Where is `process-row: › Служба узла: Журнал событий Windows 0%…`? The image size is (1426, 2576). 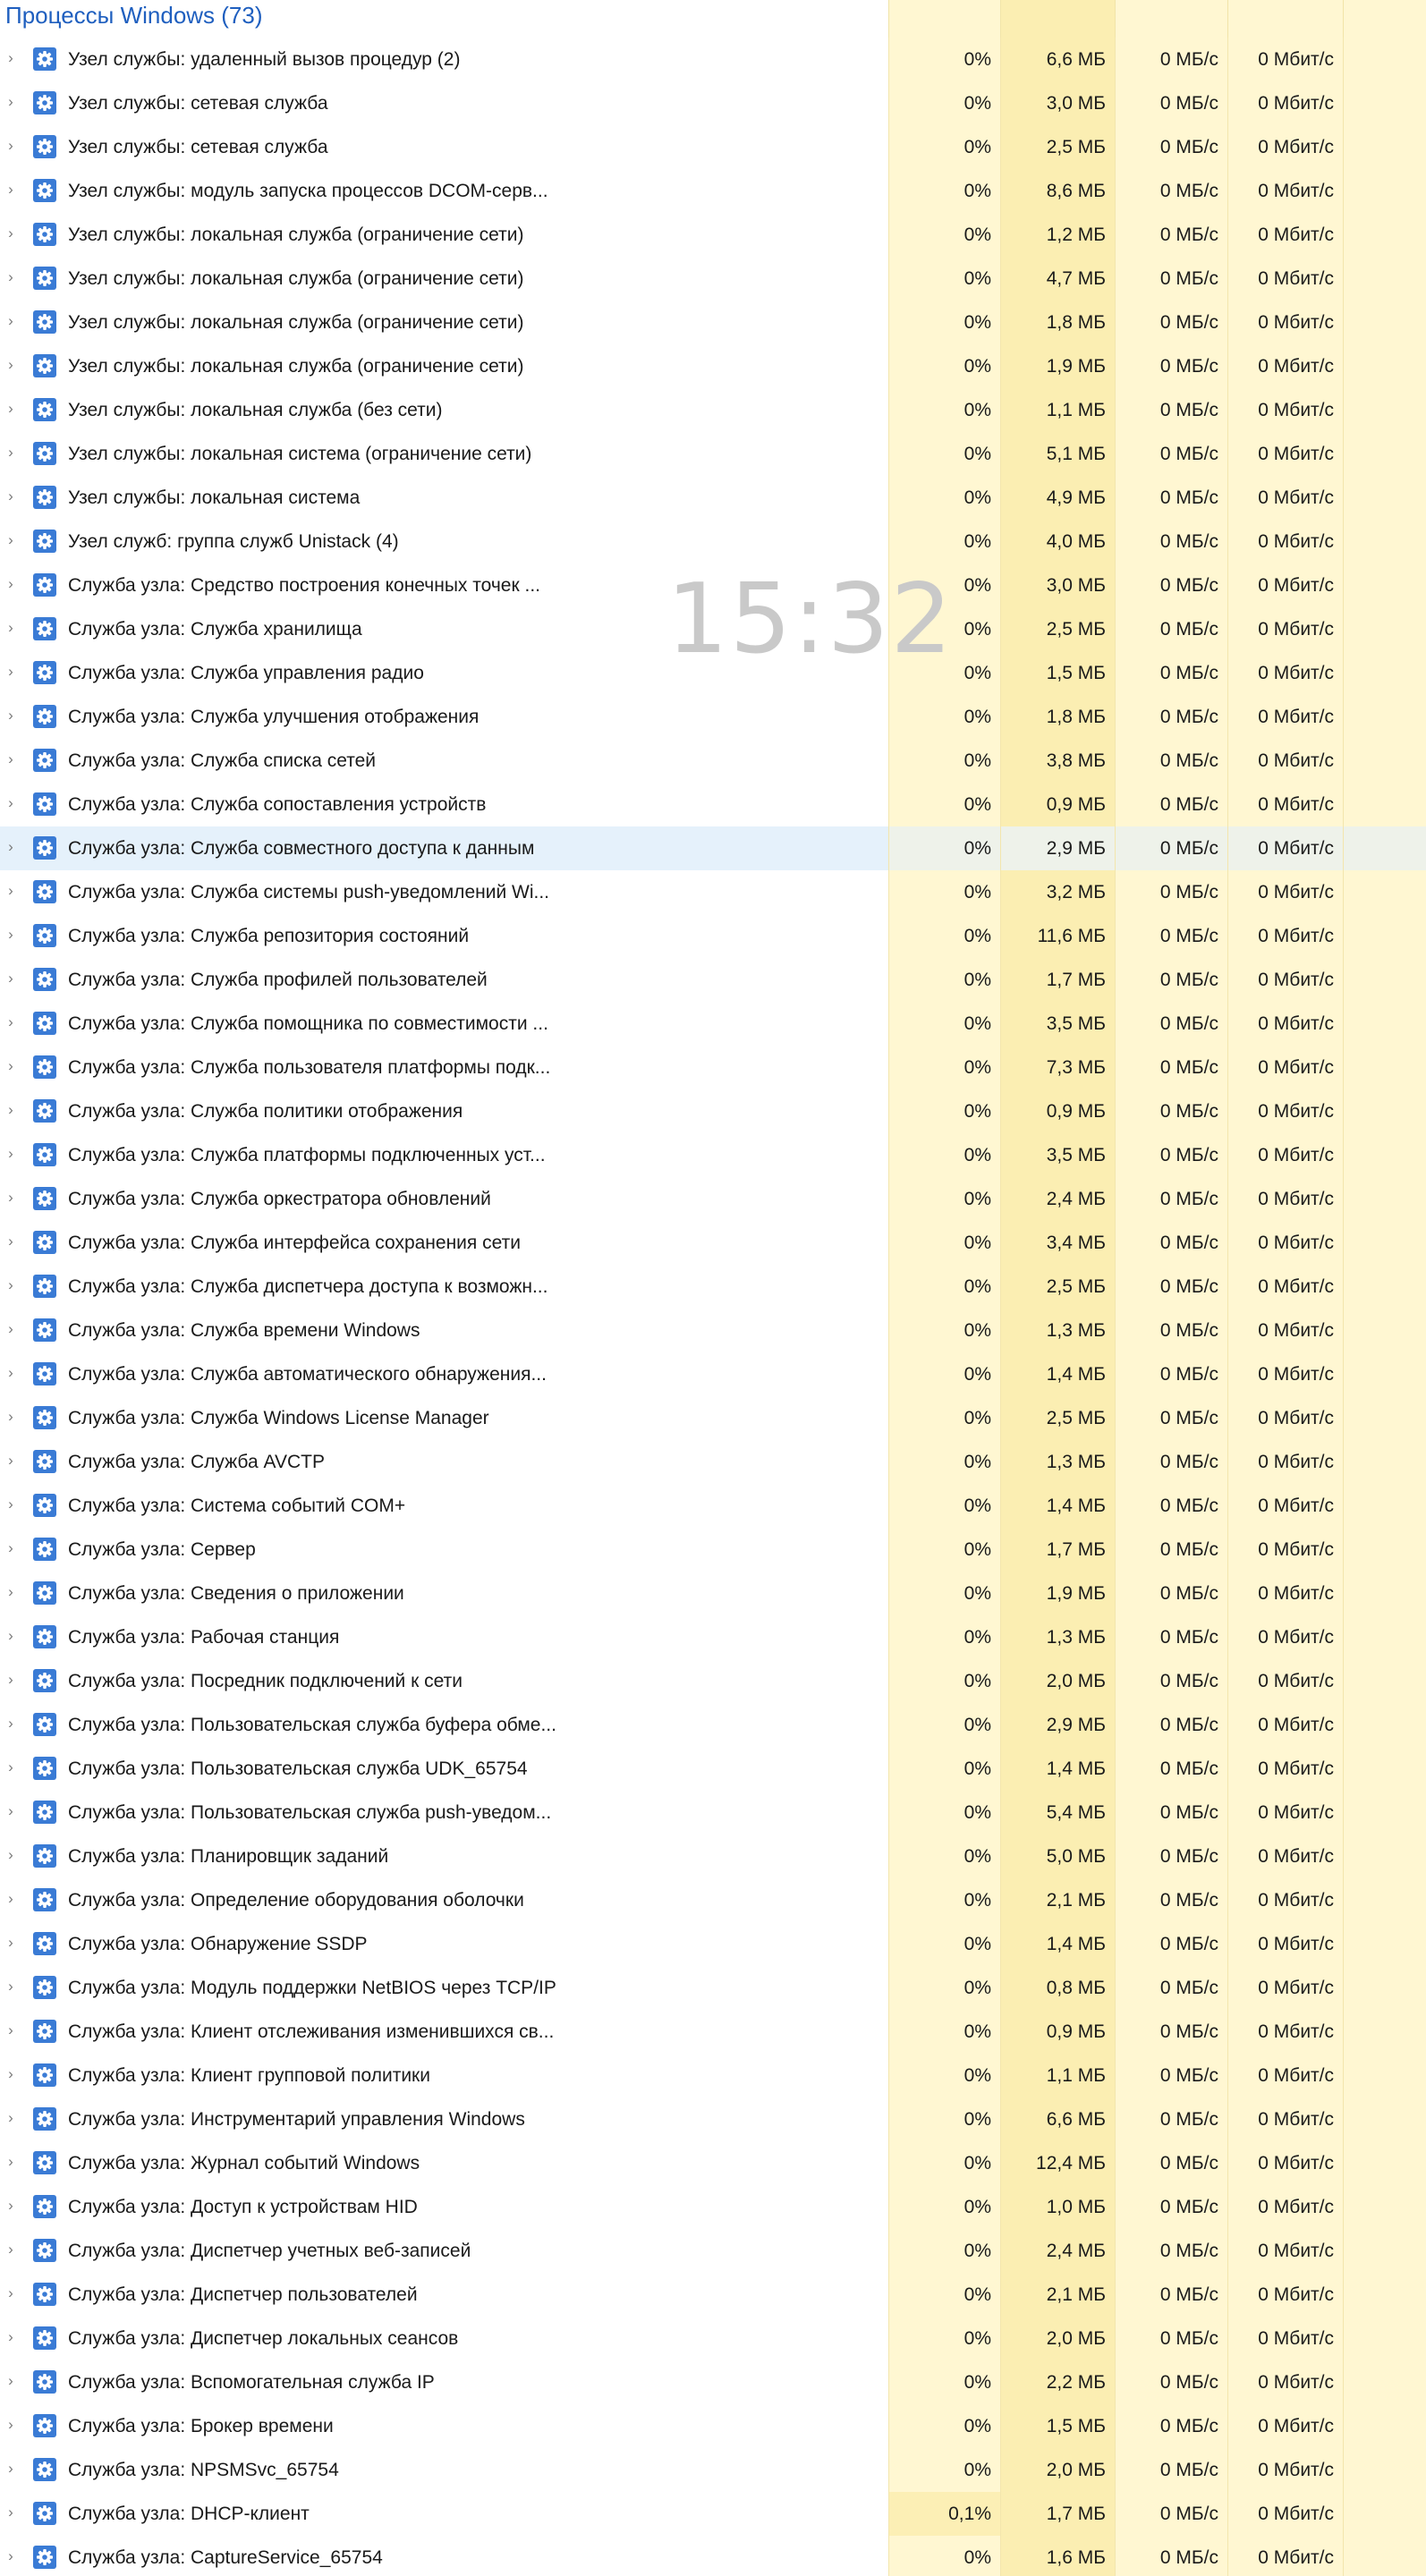 process-row: › Служба узла: Журнал событий Windows 0%… is located at coordinates (713, 2163).